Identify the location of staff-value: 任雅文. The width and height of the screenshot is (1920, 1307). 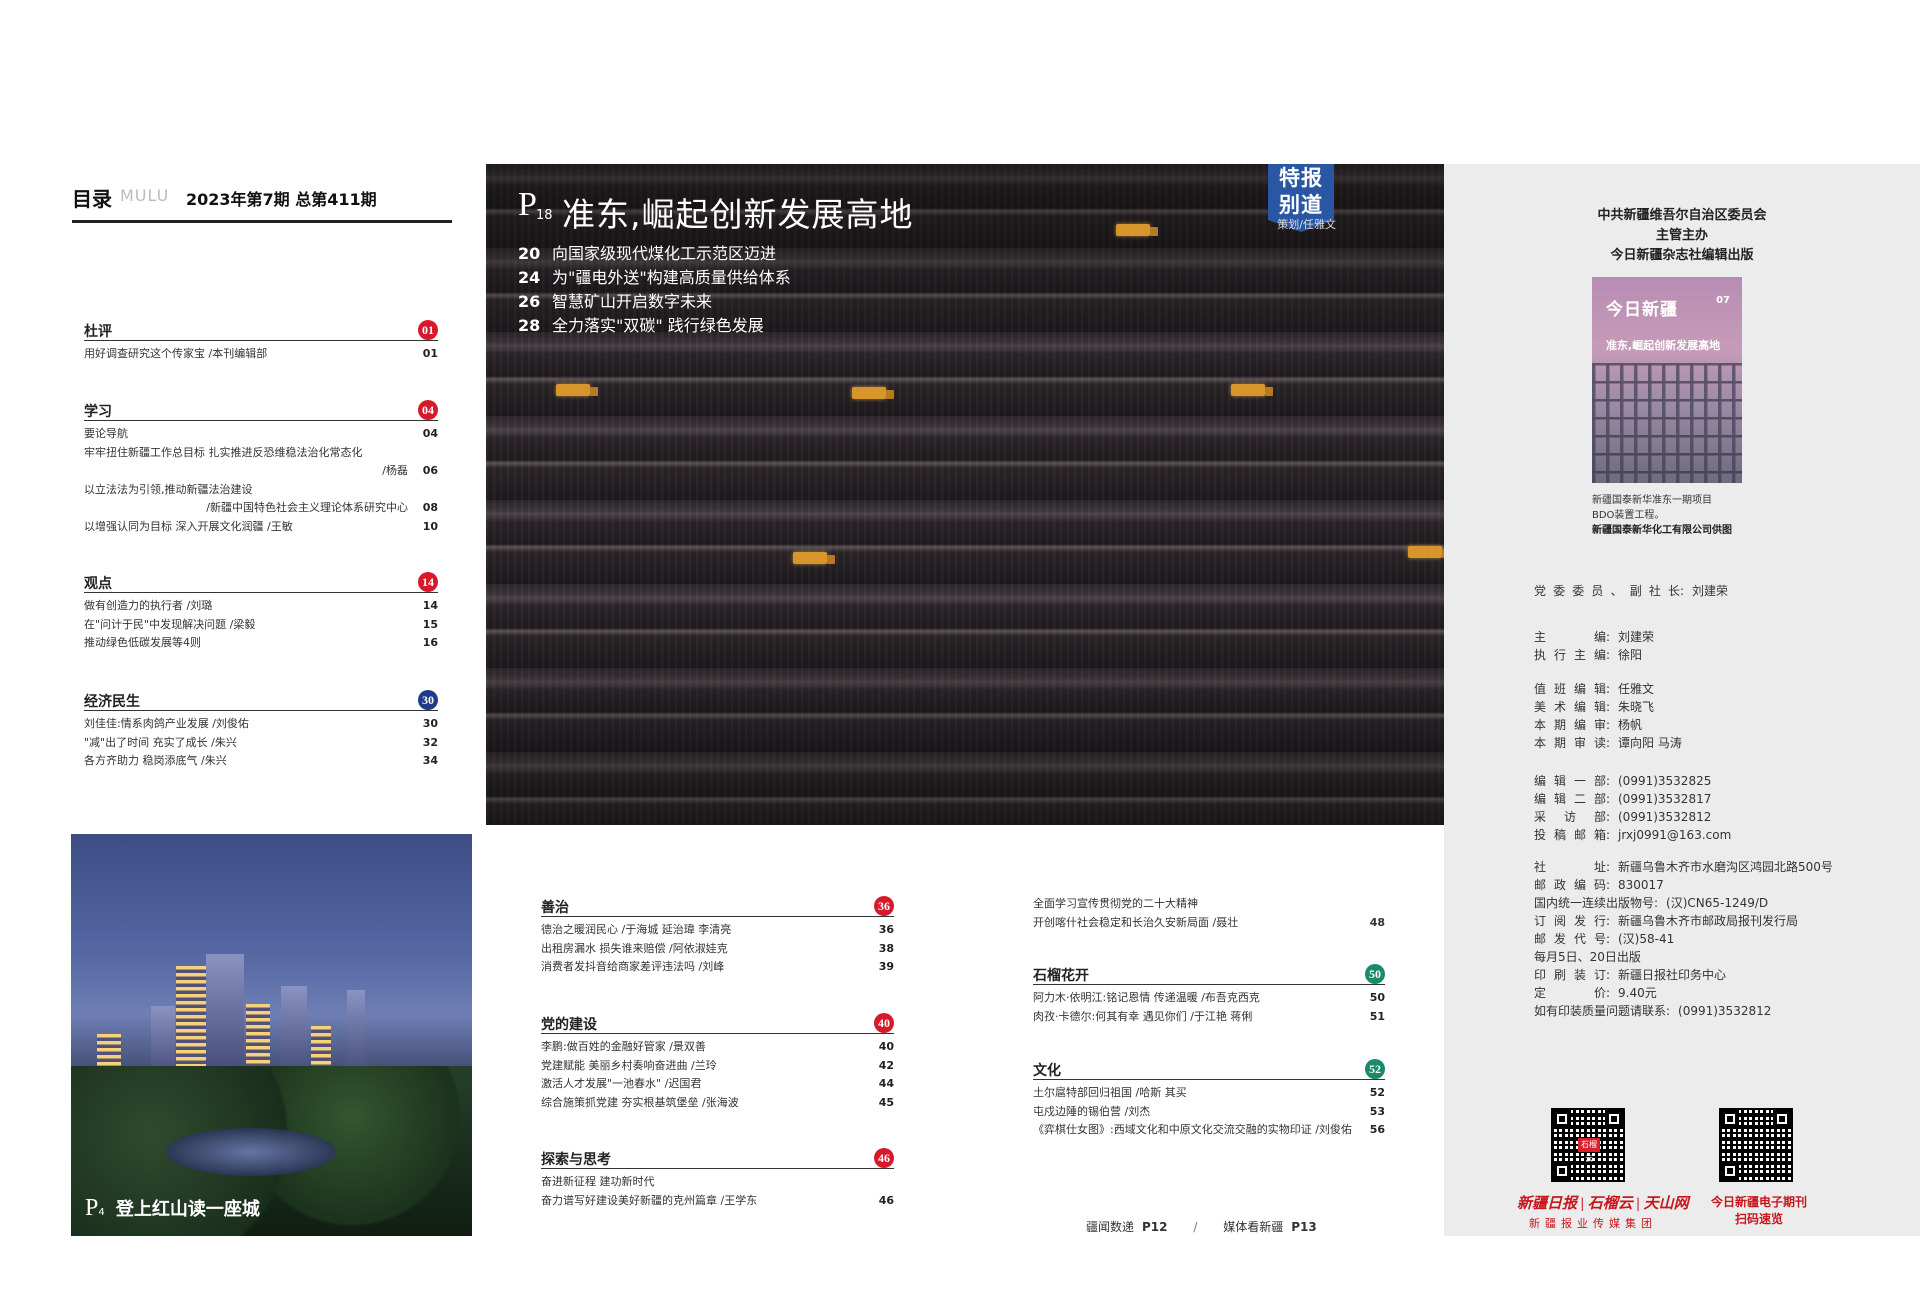
(1636, 689).